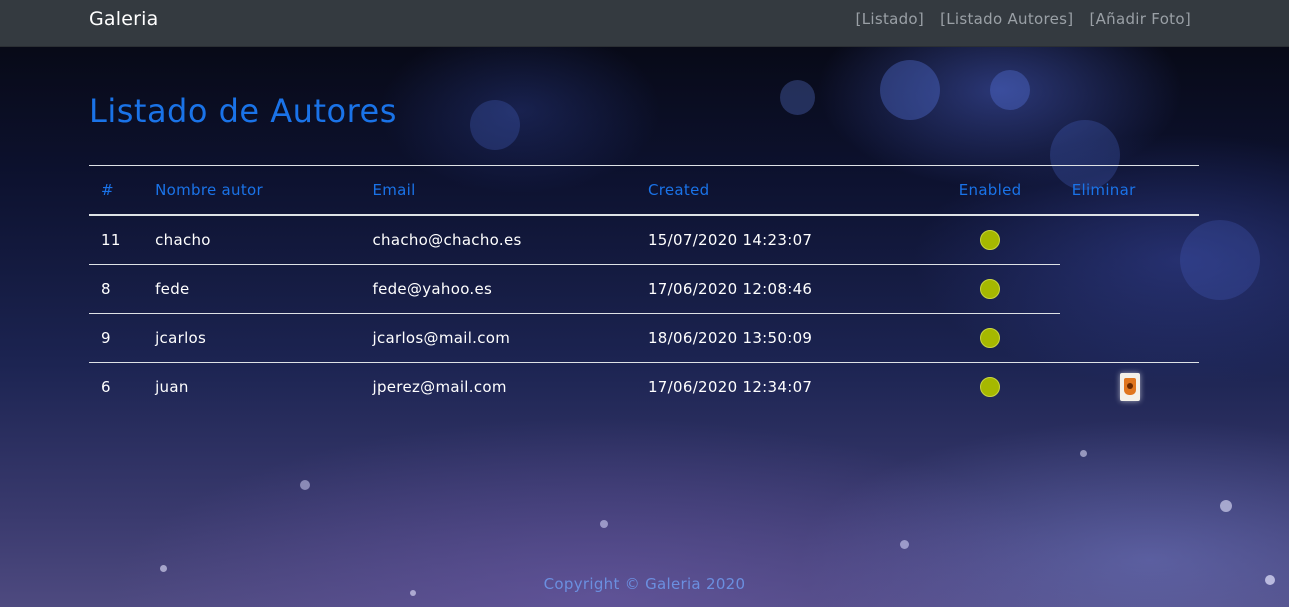 This screenshot has width=1289, height=607. What do you see at coordinates (498, 190) in the screenshot?
I see `header-email: Email` at bounding box center [498, 190].